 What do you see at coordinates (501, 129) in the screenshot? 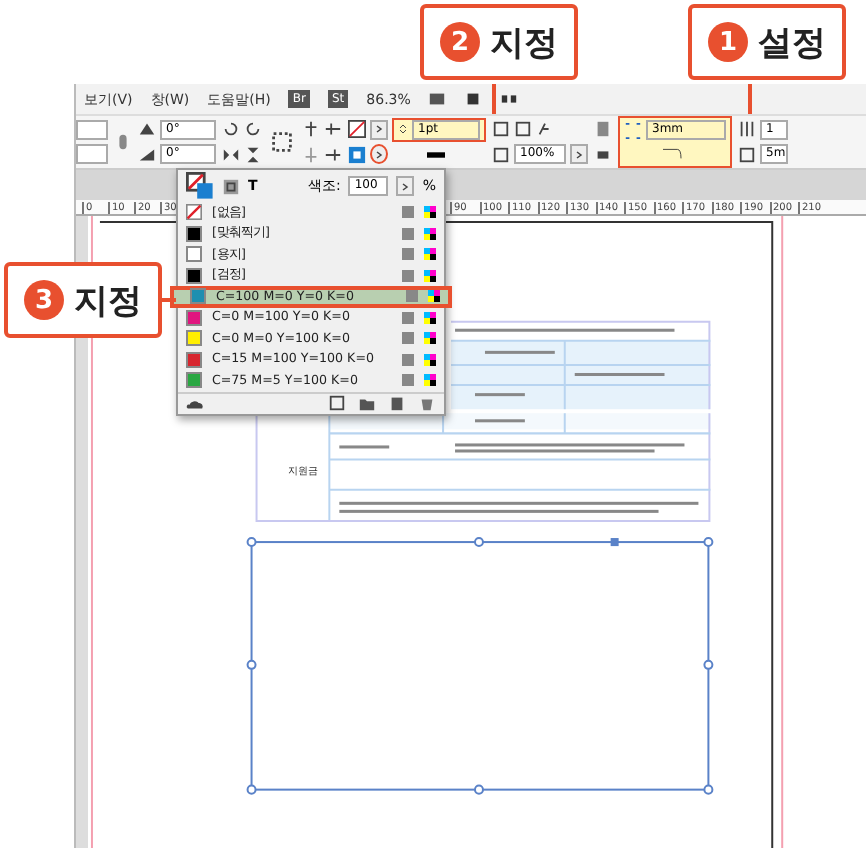
I see `fit-frame-icon` at bounding box center [501, 129].